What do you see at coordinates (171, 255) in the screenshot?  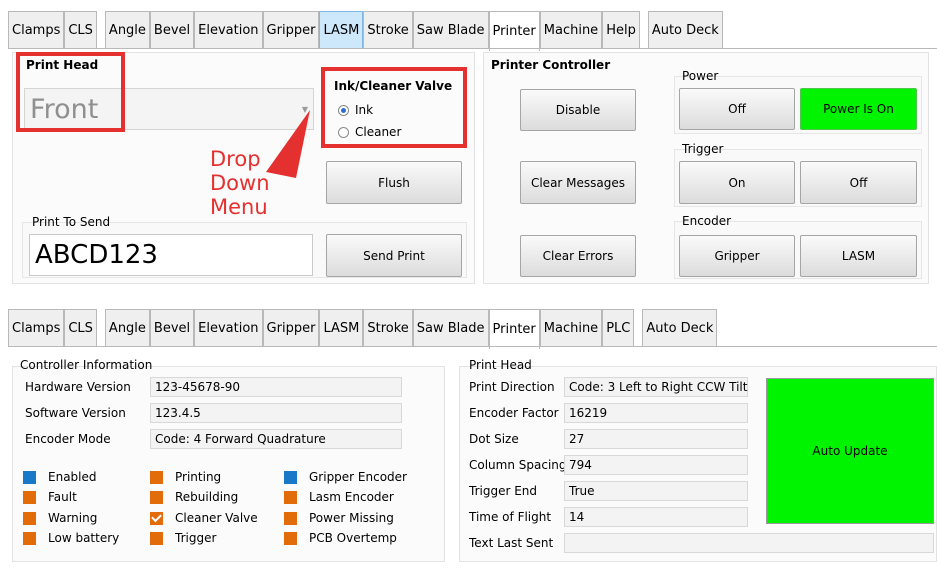 I see `print-to-send-input: ABCD123` at bounding box center [171, 255].